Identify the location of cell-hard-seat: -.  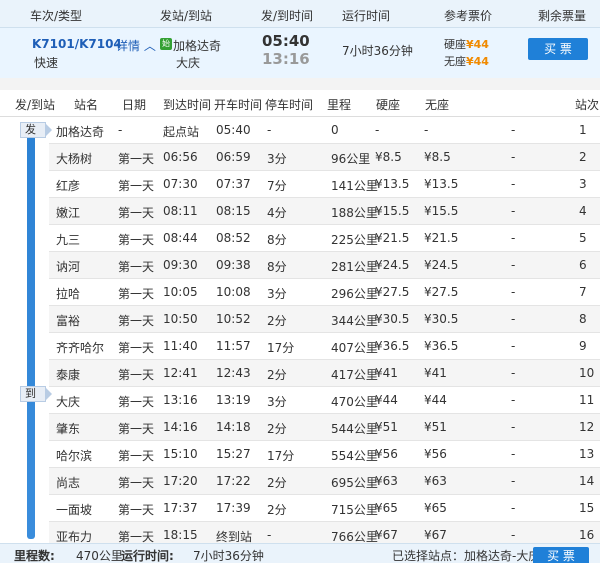
(377, 130).